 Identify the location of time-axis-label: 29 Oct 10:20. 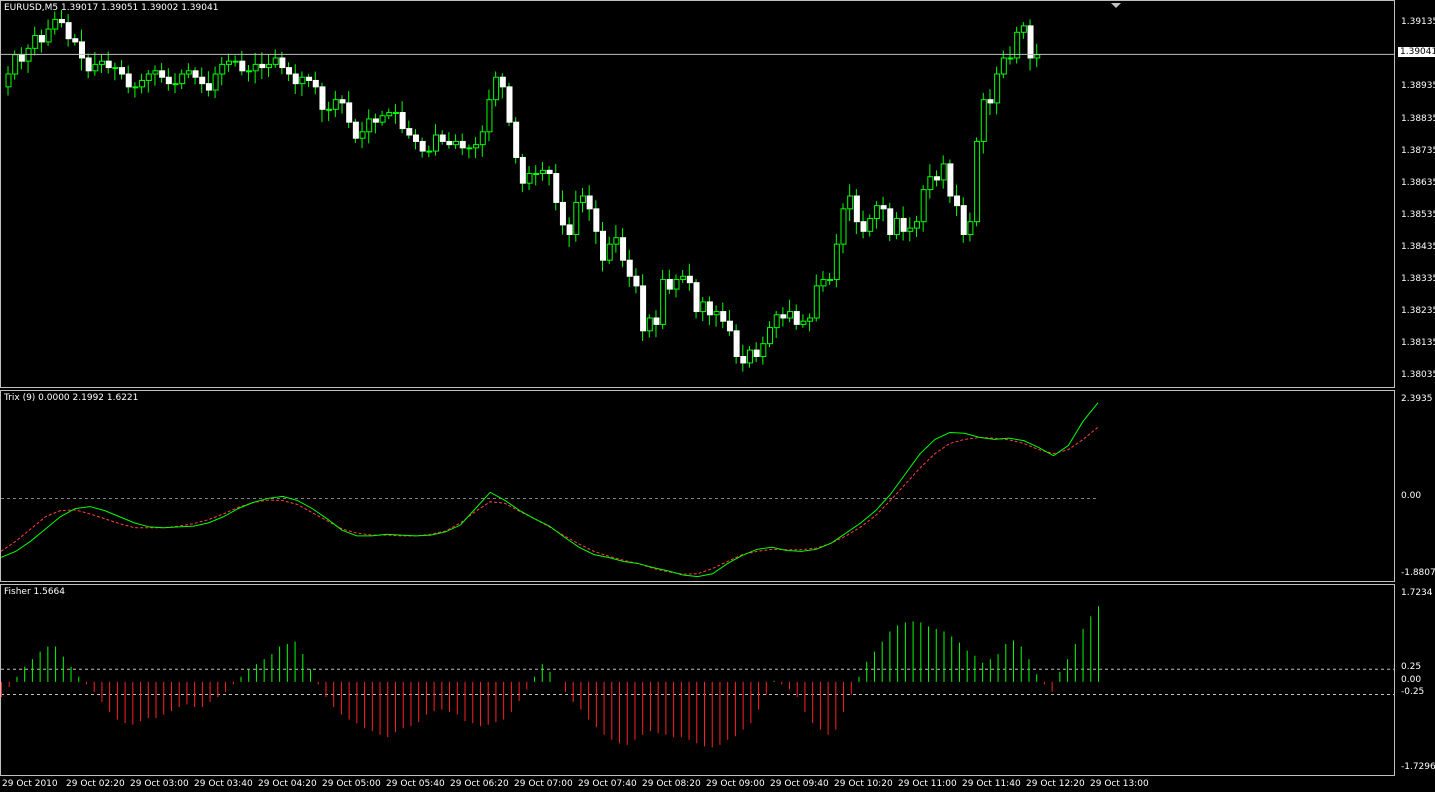
(863, 784).